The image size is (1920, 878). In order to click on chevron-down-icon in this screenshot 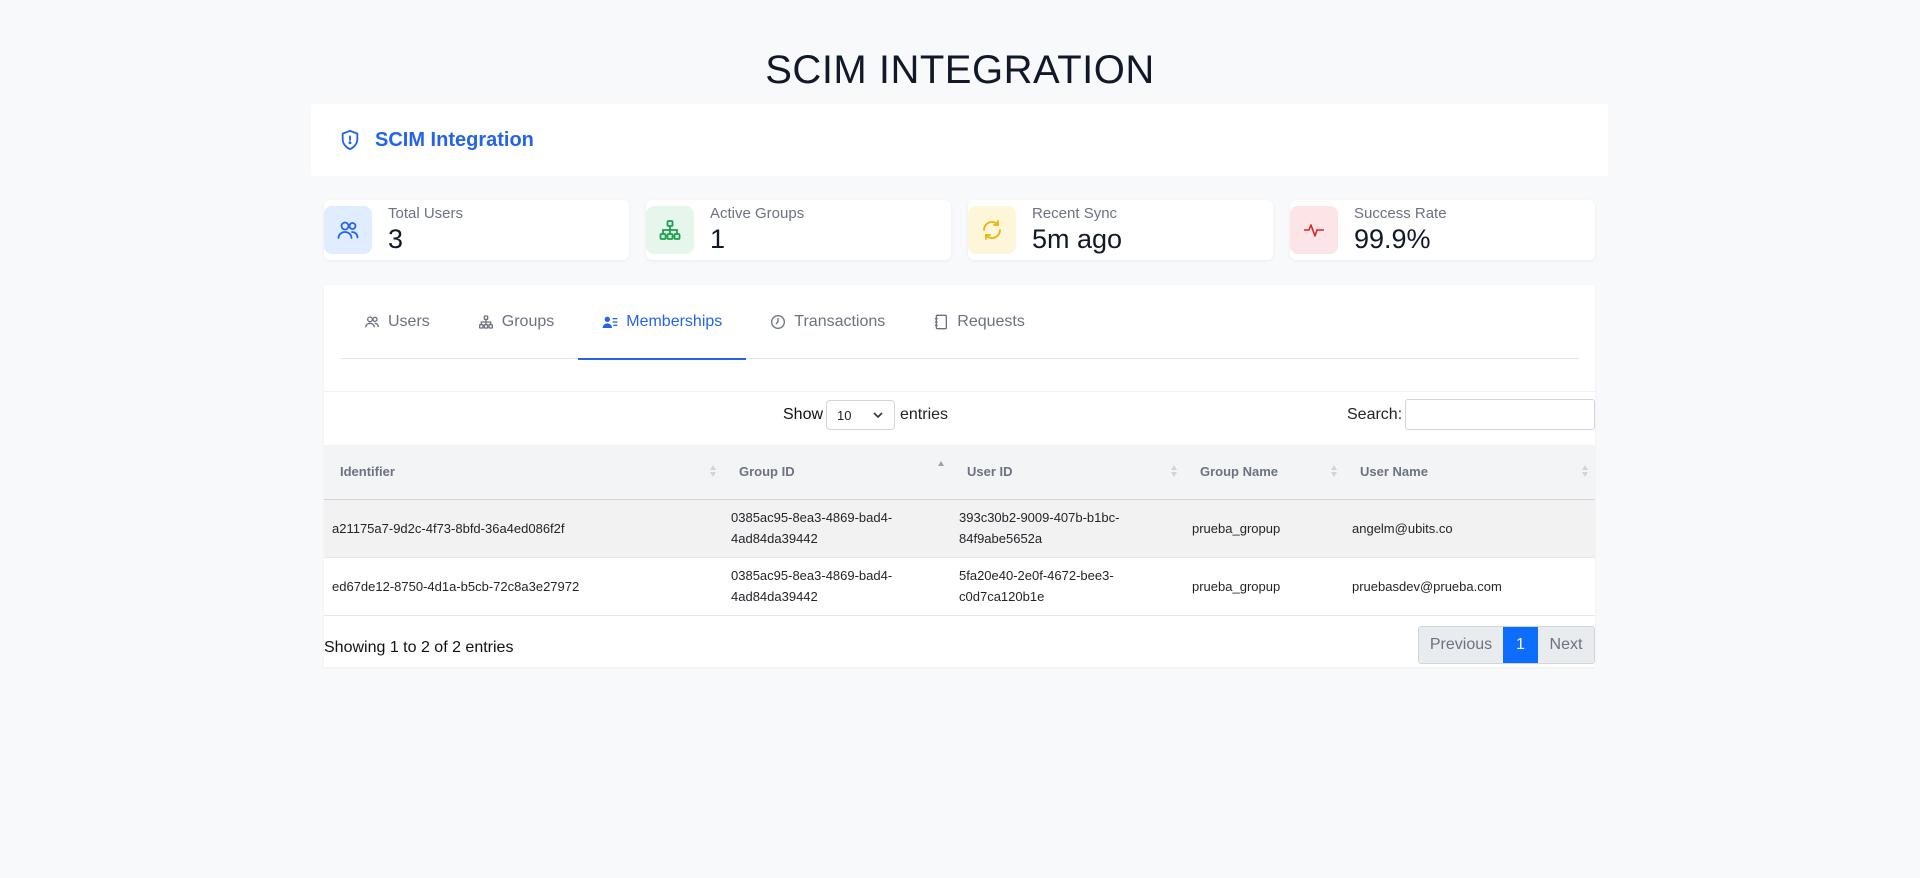, I will do `click(878, 415)`.